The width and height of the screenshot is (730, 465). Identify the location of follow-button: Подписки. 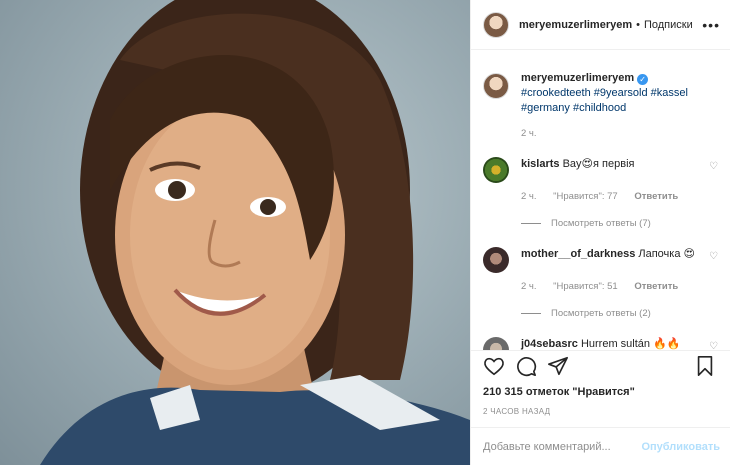
(668, 25).